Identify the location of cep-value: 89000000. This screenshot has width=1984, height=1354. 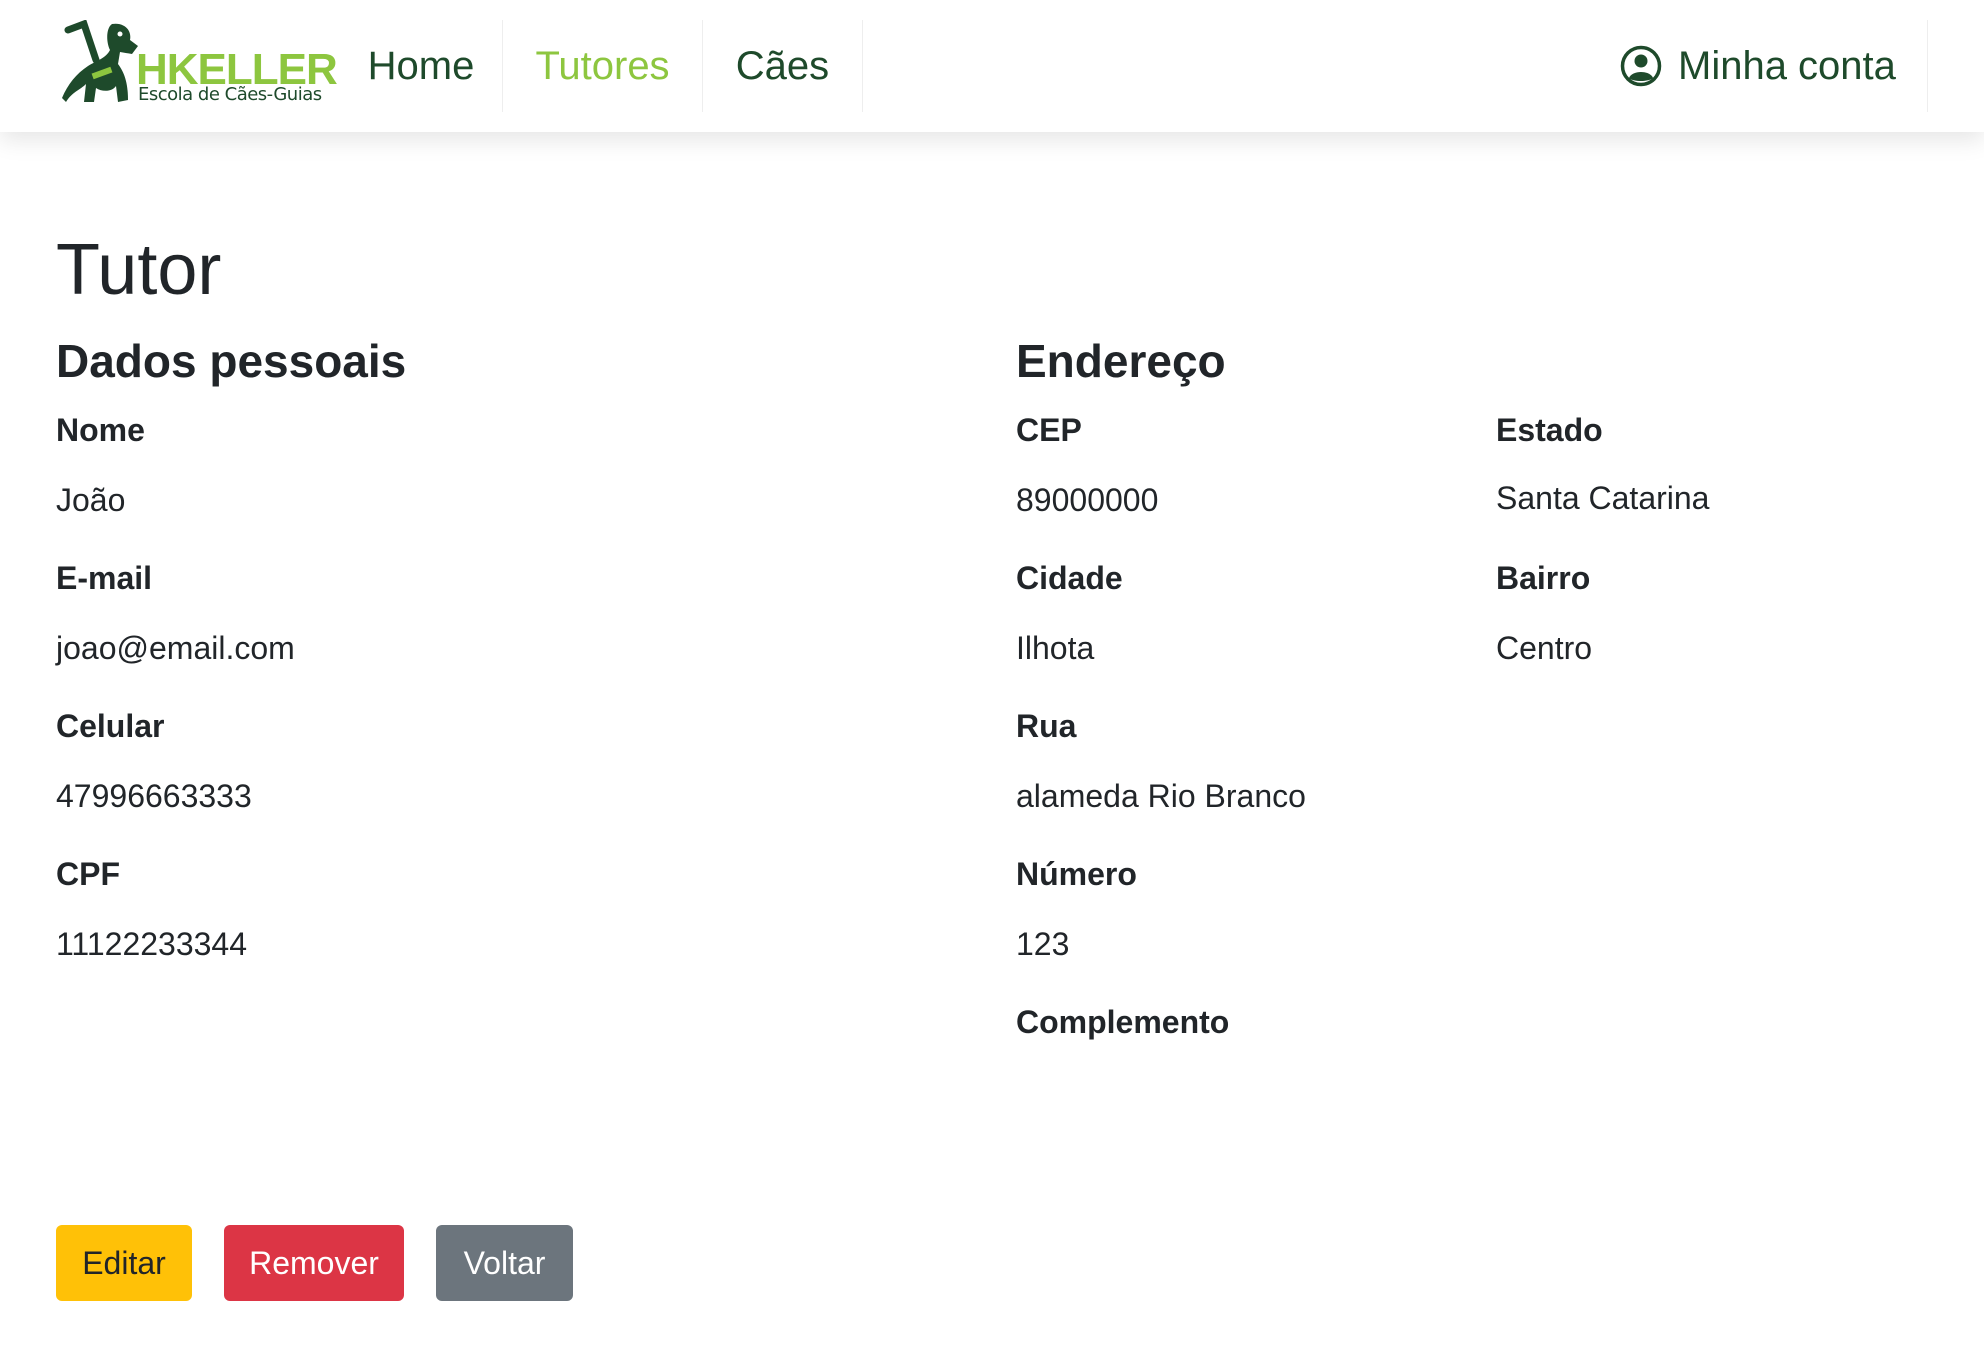
(1087, 500).